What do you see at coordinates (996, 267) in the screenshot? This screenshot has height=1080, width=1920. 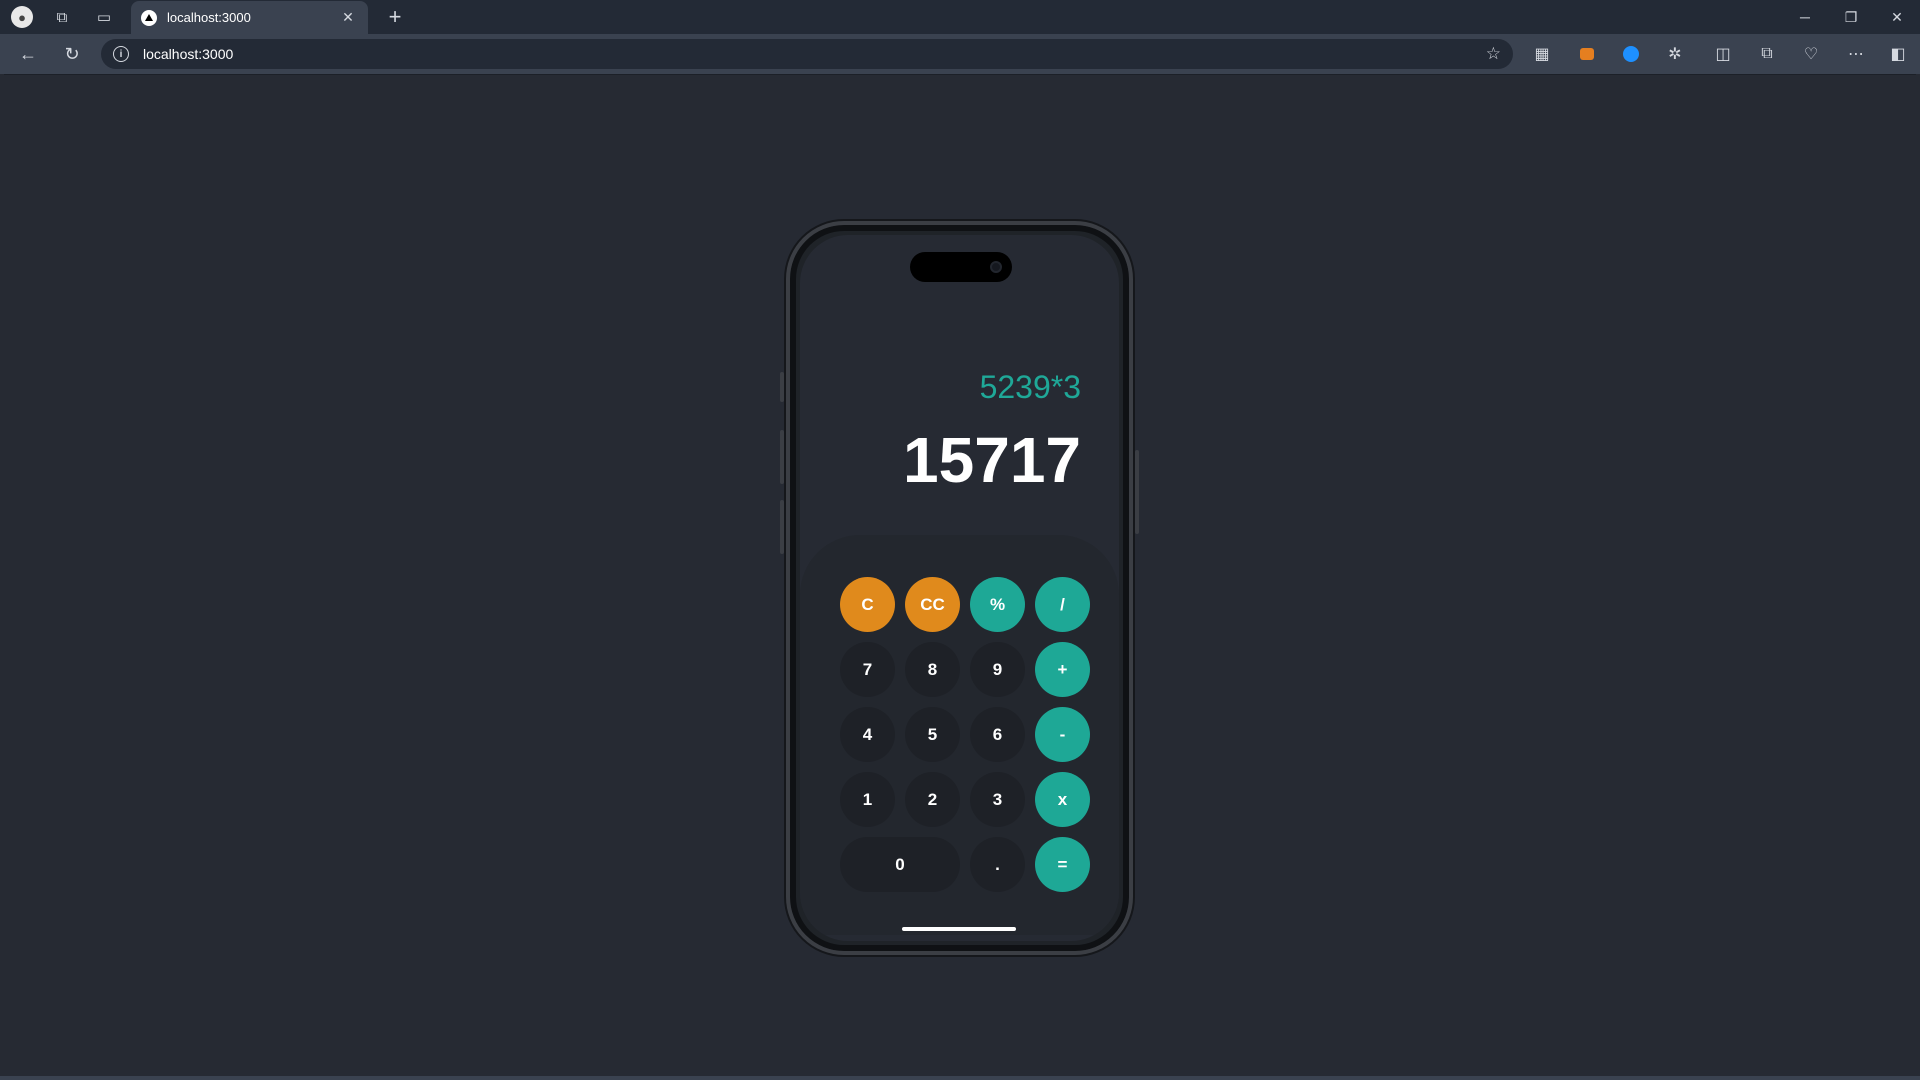 I see `camera-icon` at bounding box center [996, 267].